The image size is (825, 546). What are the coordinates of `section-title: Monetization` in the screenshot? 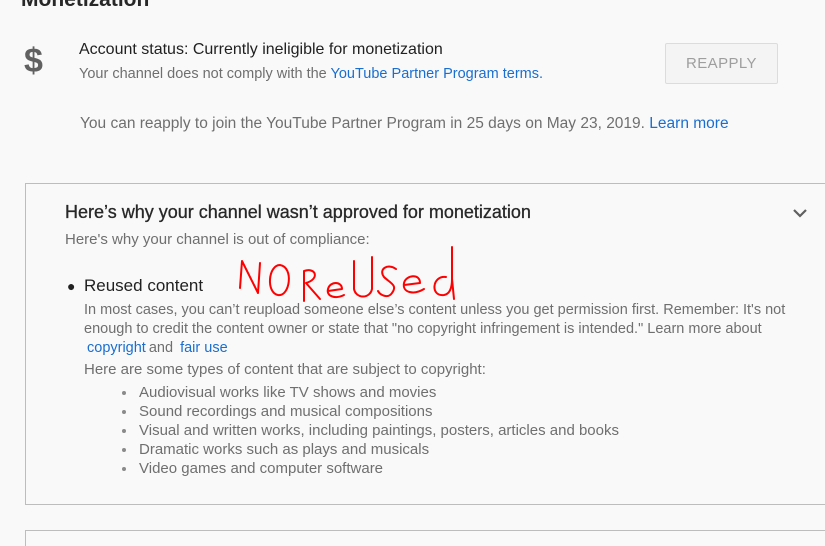 It's located at (85, 6).